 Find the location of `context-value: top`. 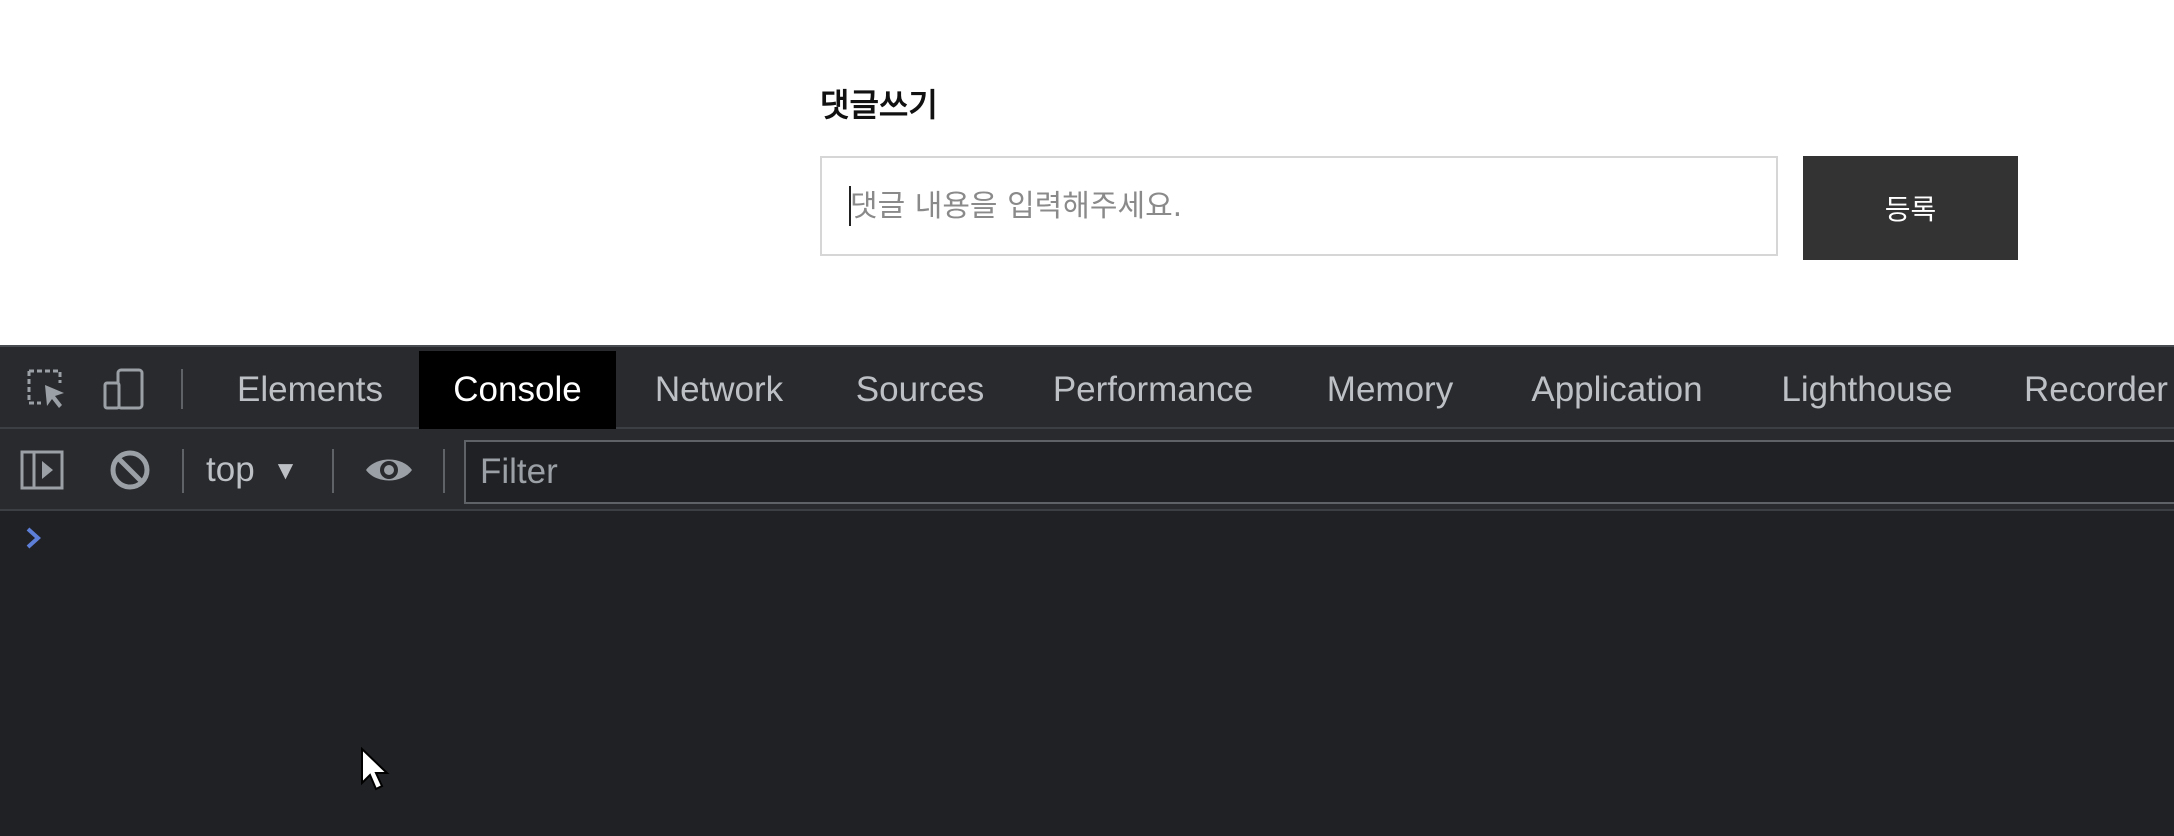

context-value: top is located at coordinates (230, 469).